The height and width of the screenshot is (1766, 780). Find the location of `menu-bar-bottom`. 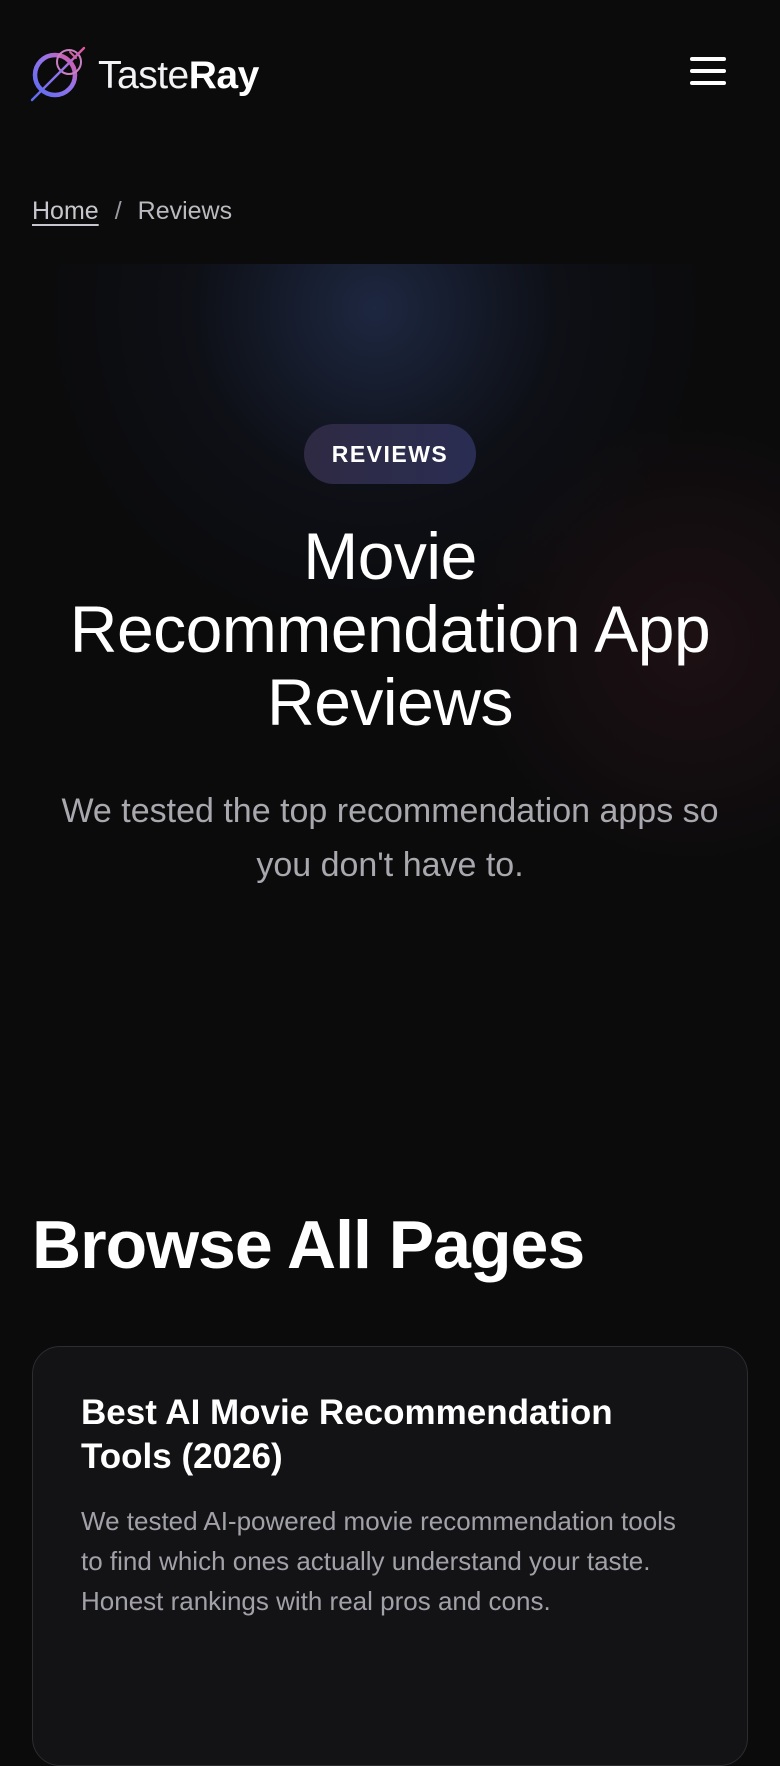

menu-bar-bottom is located at coordinates (708, 83).